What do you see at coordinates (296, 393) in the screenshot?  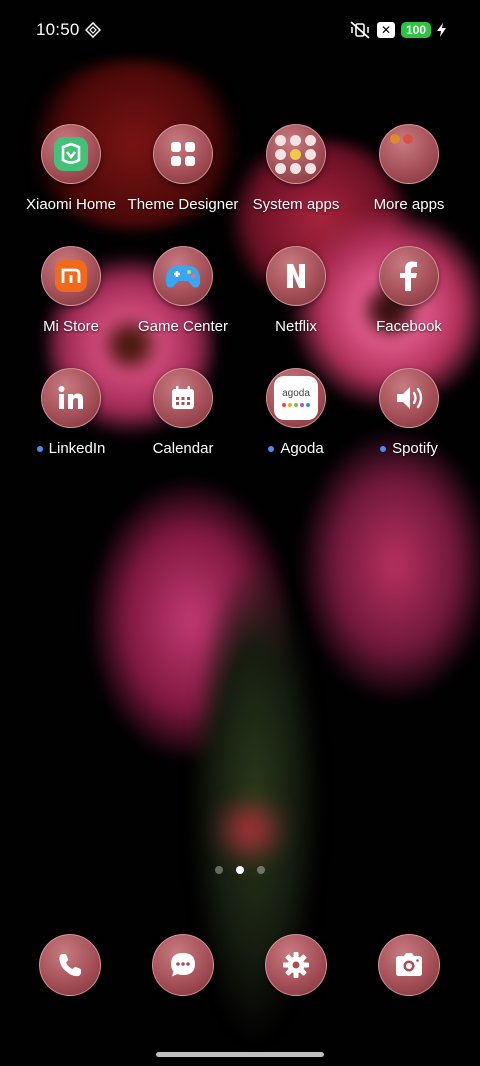 I see `agoda-logo-text: agoda` at bounding box center [296, 393].